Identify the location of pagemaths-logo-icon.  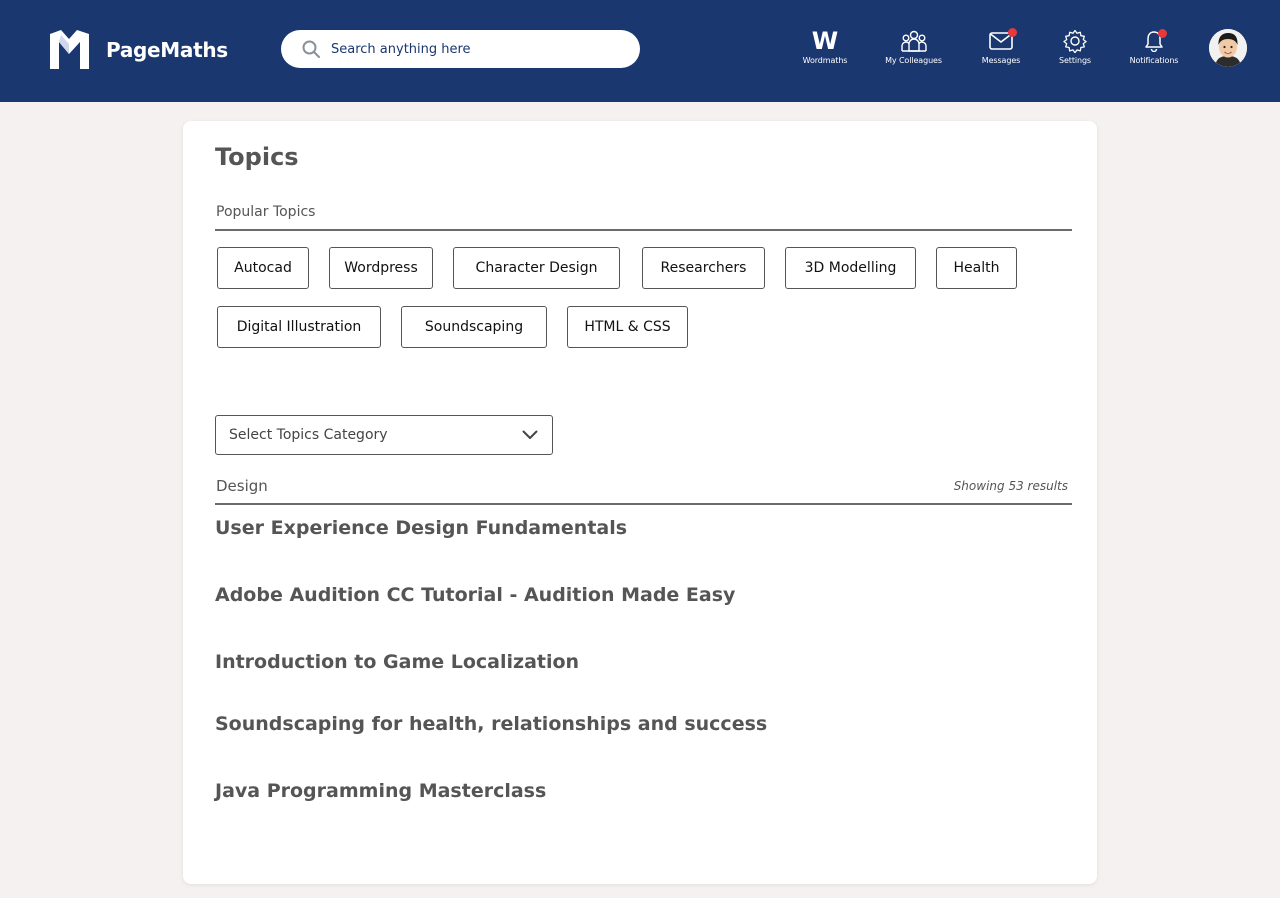
(69, 49).